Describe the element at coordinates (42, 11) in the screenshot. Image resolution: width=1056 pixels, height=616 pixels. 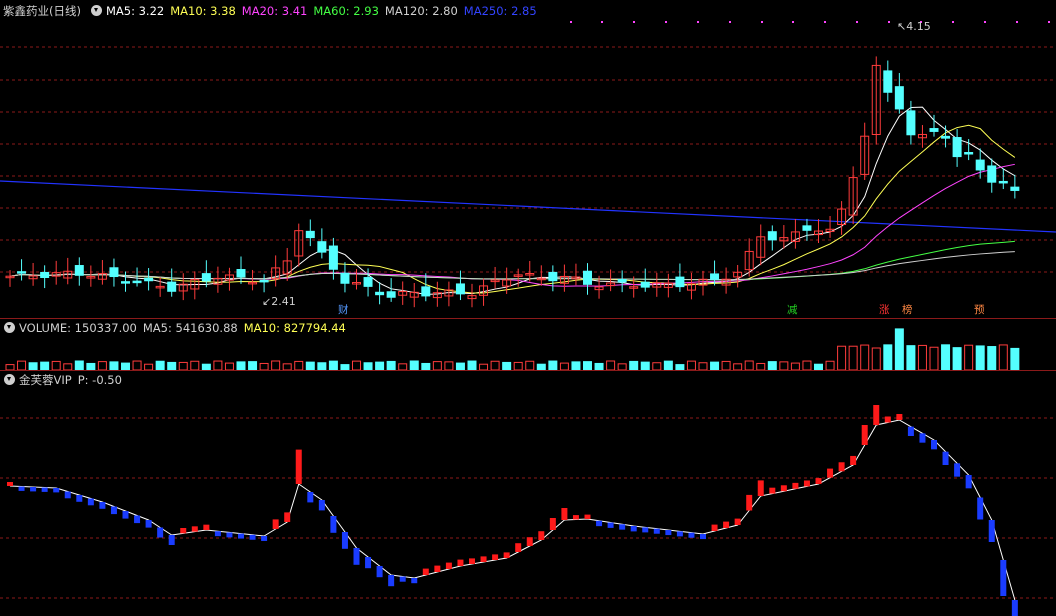
I see `stock-title: 紫鑫药业(日线)` at that location.